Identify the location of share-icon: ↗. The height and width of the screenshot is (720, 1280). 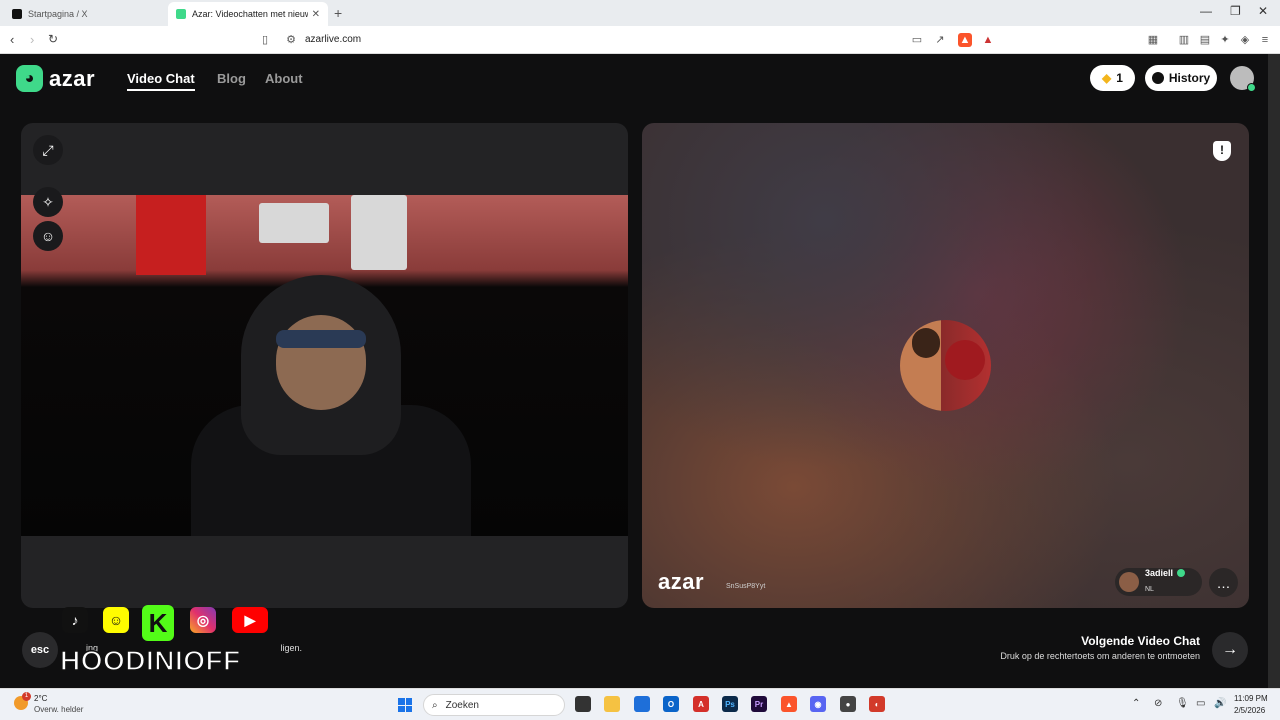
(940, 40).